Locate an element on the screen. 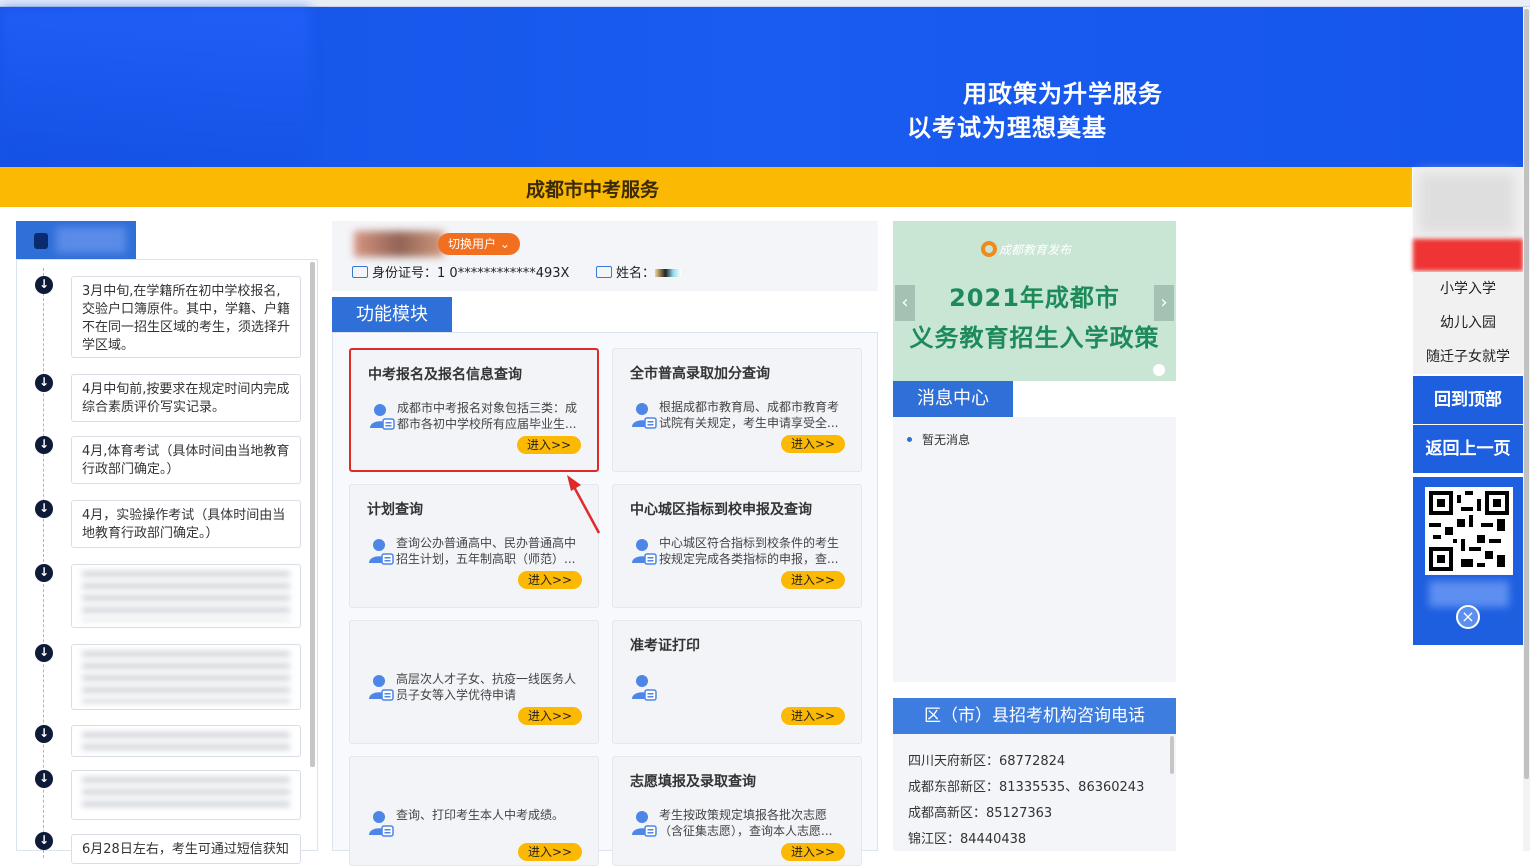 This screenshot has width=1530, height=866. phone-row: 锦江区：84440438 is located at coordinates (967, 839).